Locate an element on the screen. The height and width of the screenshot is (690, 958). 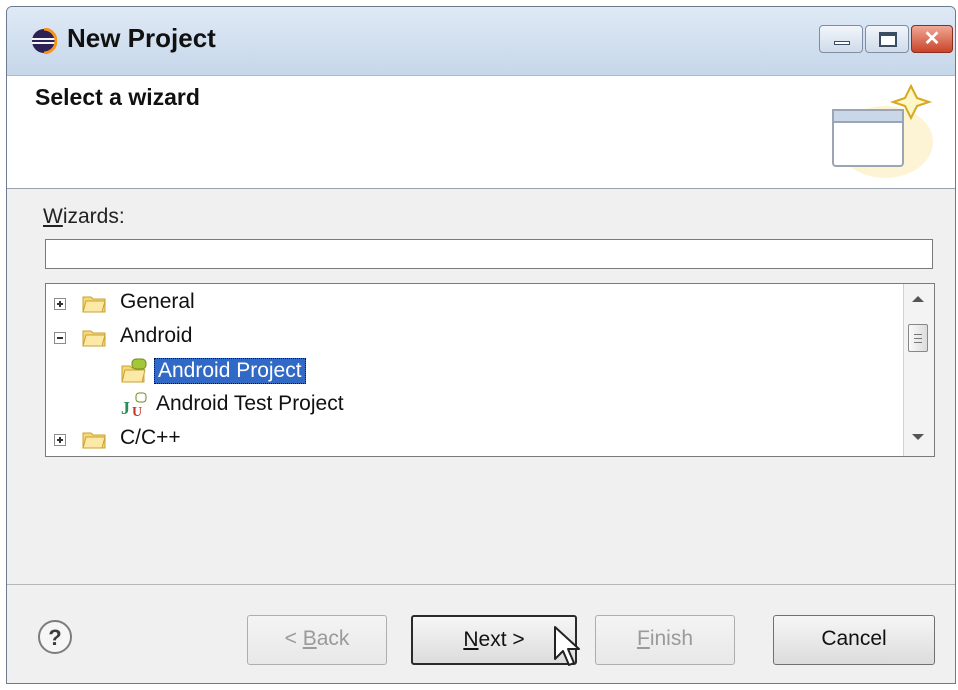
android-project-icon is located at coordinates (134, 370).